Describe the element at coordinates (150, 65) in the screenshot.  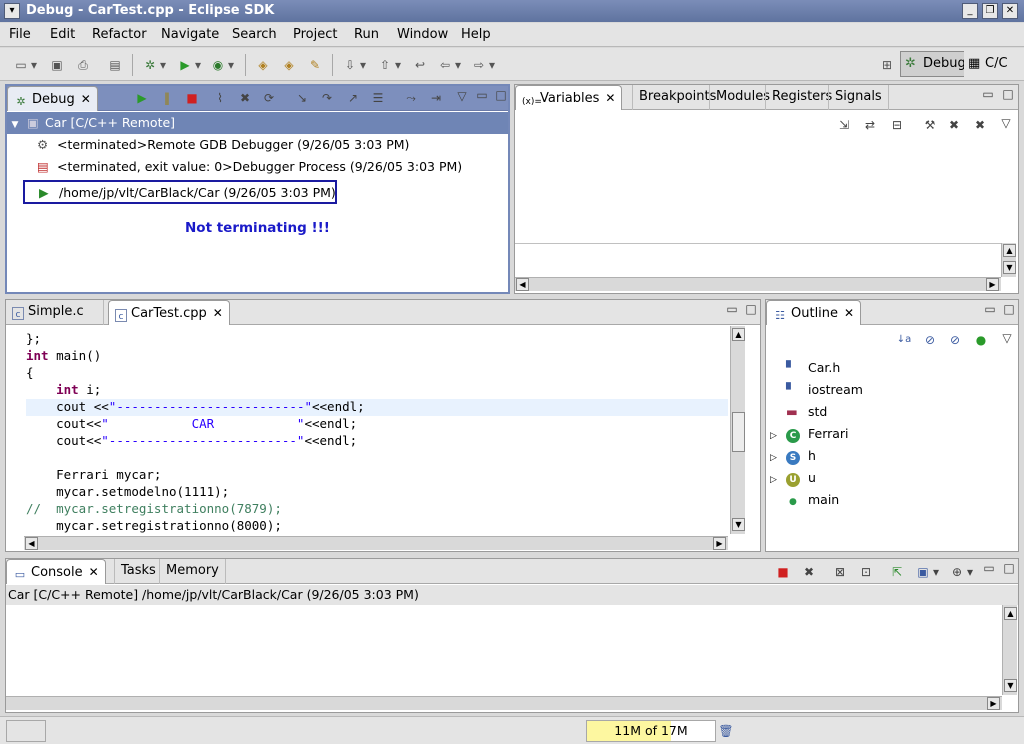
I see `debug-icon: ✲` at that location.